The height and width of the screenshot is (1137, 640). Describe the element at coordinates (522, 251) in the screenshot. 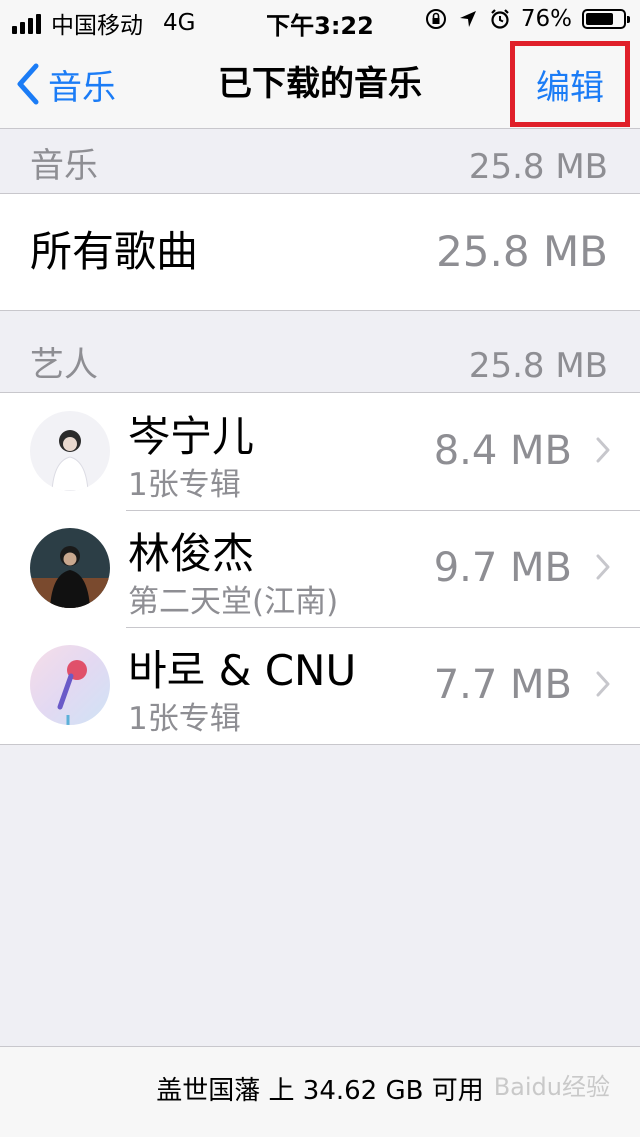

I see `all-songs-size: 25.8 MB` at that location.